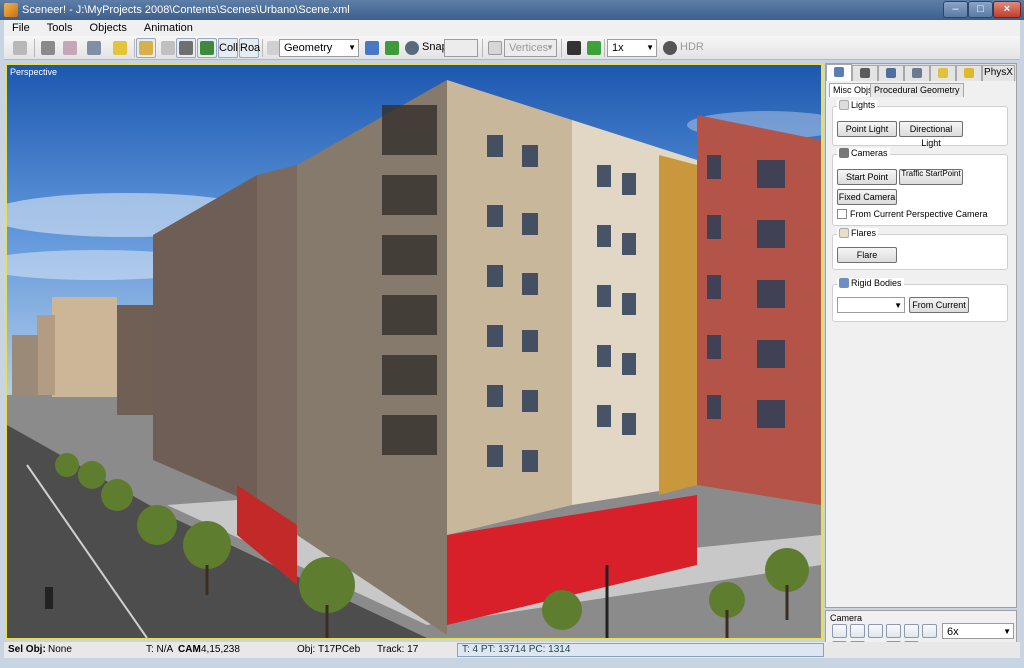 This screenshot has height=668, width=1024. What do you see at coordinates (871, 305) in the screenshot?
I see `rigid-bodies-select: ▼` at bounding box center [871, 305].